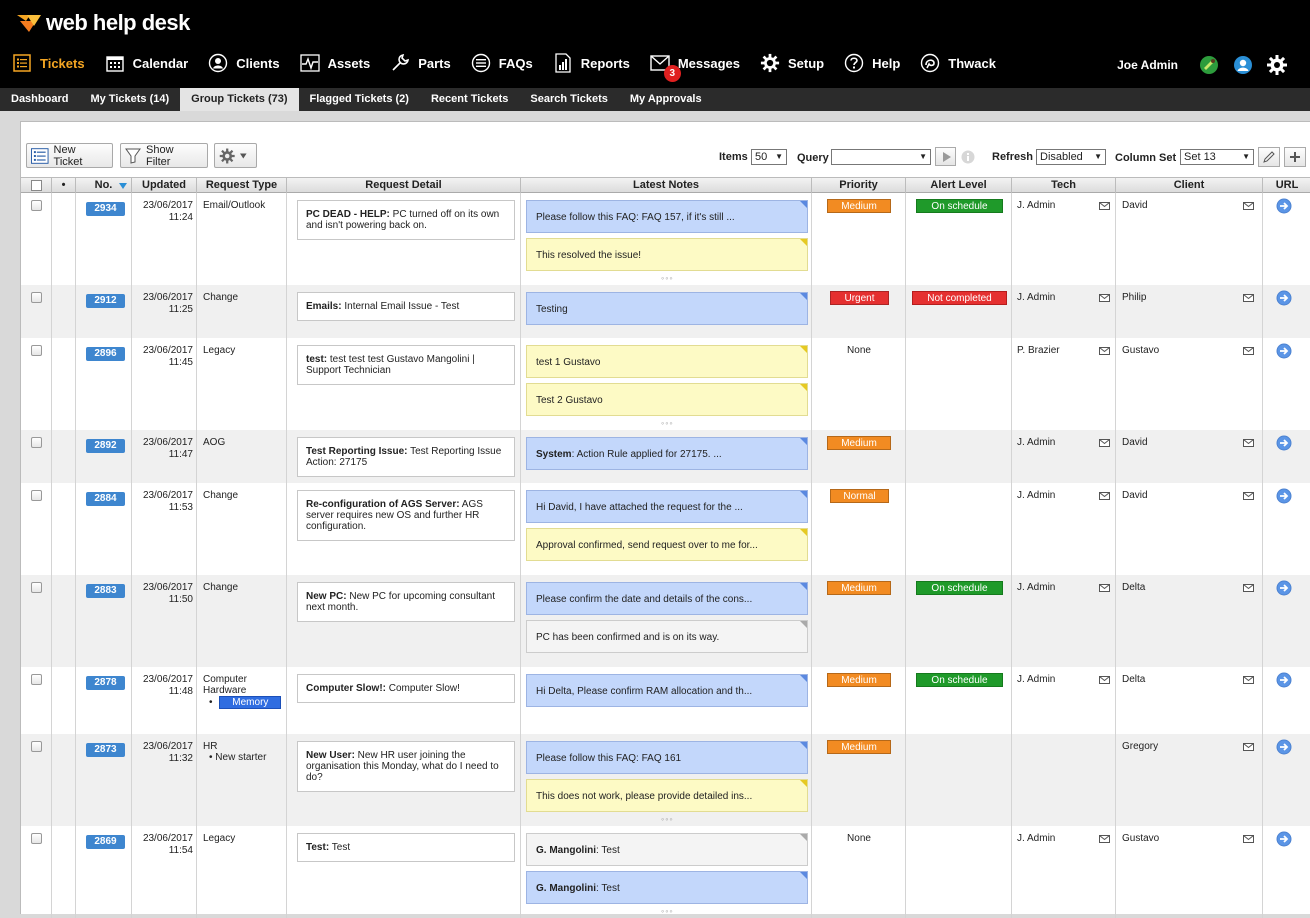 Image resolution: width=1310 pixels, height=918 pixels. Describe the element at coordinates (968, 157) in the screenshot. I see `info-icon` at that location.